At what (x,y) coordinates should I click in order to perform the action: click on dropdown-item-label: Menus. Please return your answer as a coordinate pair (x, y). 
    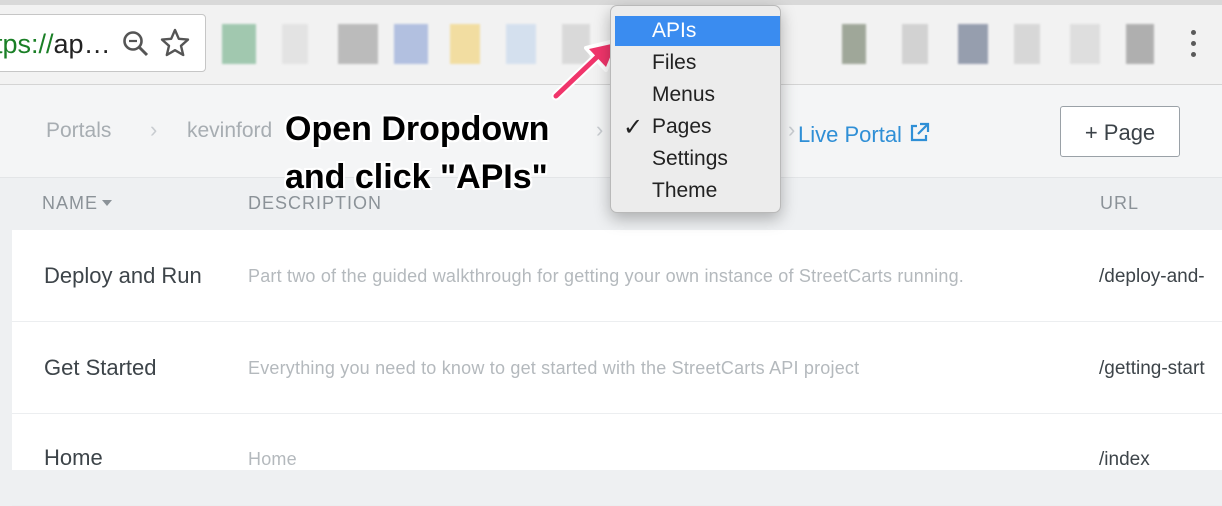
    Looking at the image, I should click on (684, 94).